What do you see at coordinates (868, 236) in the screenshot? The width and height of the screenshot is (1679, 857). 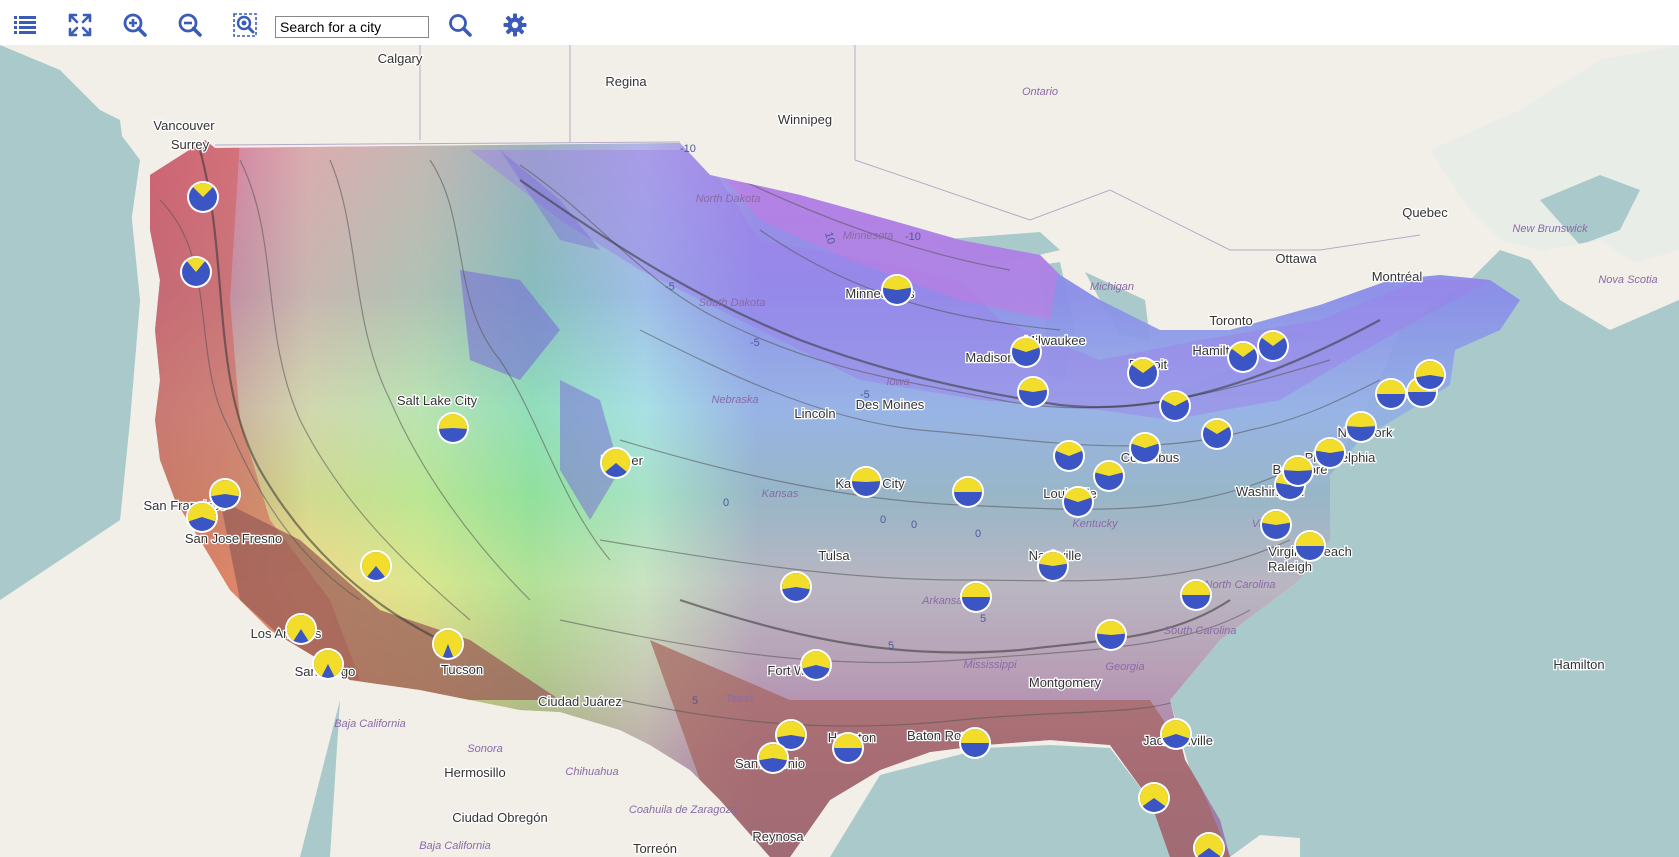 I see `region-label: Minnesota` at bounding box center [868, 236].